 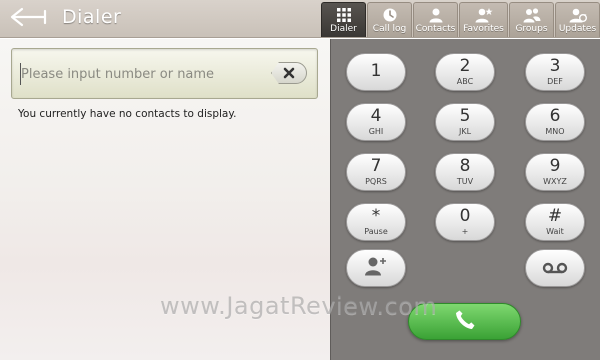 I want to click on tab-label: Contacts, so click(x=435, y=29).